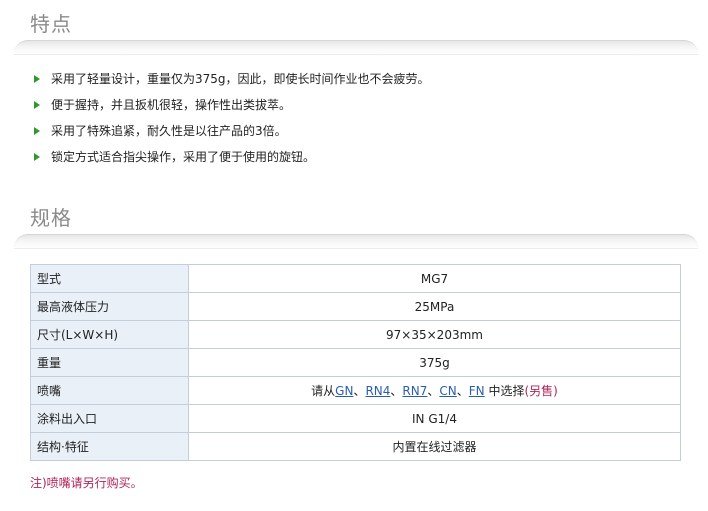  What do you see at coordinates (240, 79) in the screenshot?
I see `feature-text: 采用了轻量设计，重量仅为375g，因此，即使长时间作业也不会疲劳。` at bounding box center [240, 79].